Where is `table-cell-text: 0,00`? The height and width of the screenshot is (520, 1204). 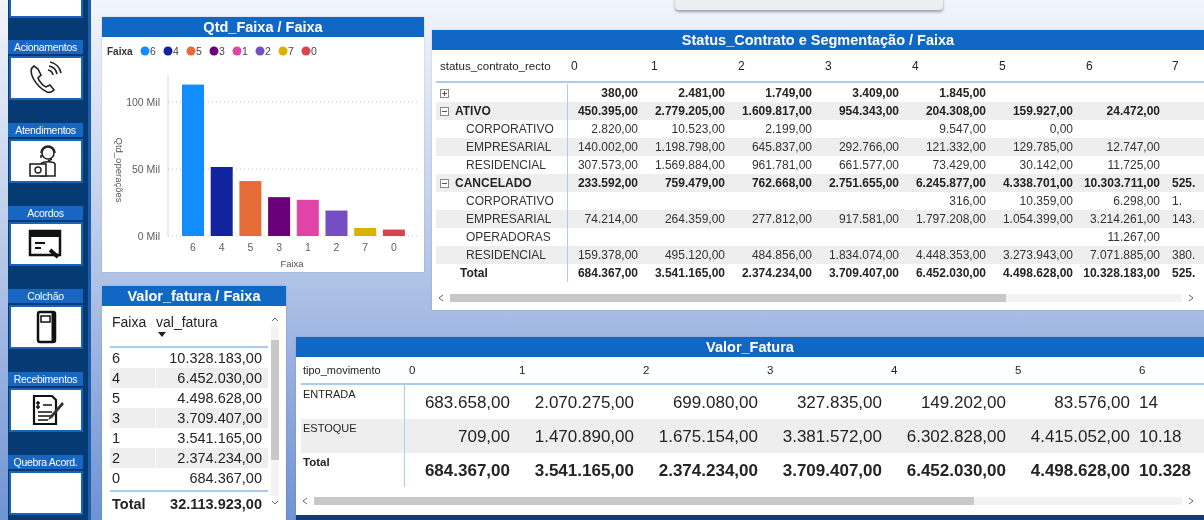
table-cell-text: 0,00 is located at coordinates (1061, 129).